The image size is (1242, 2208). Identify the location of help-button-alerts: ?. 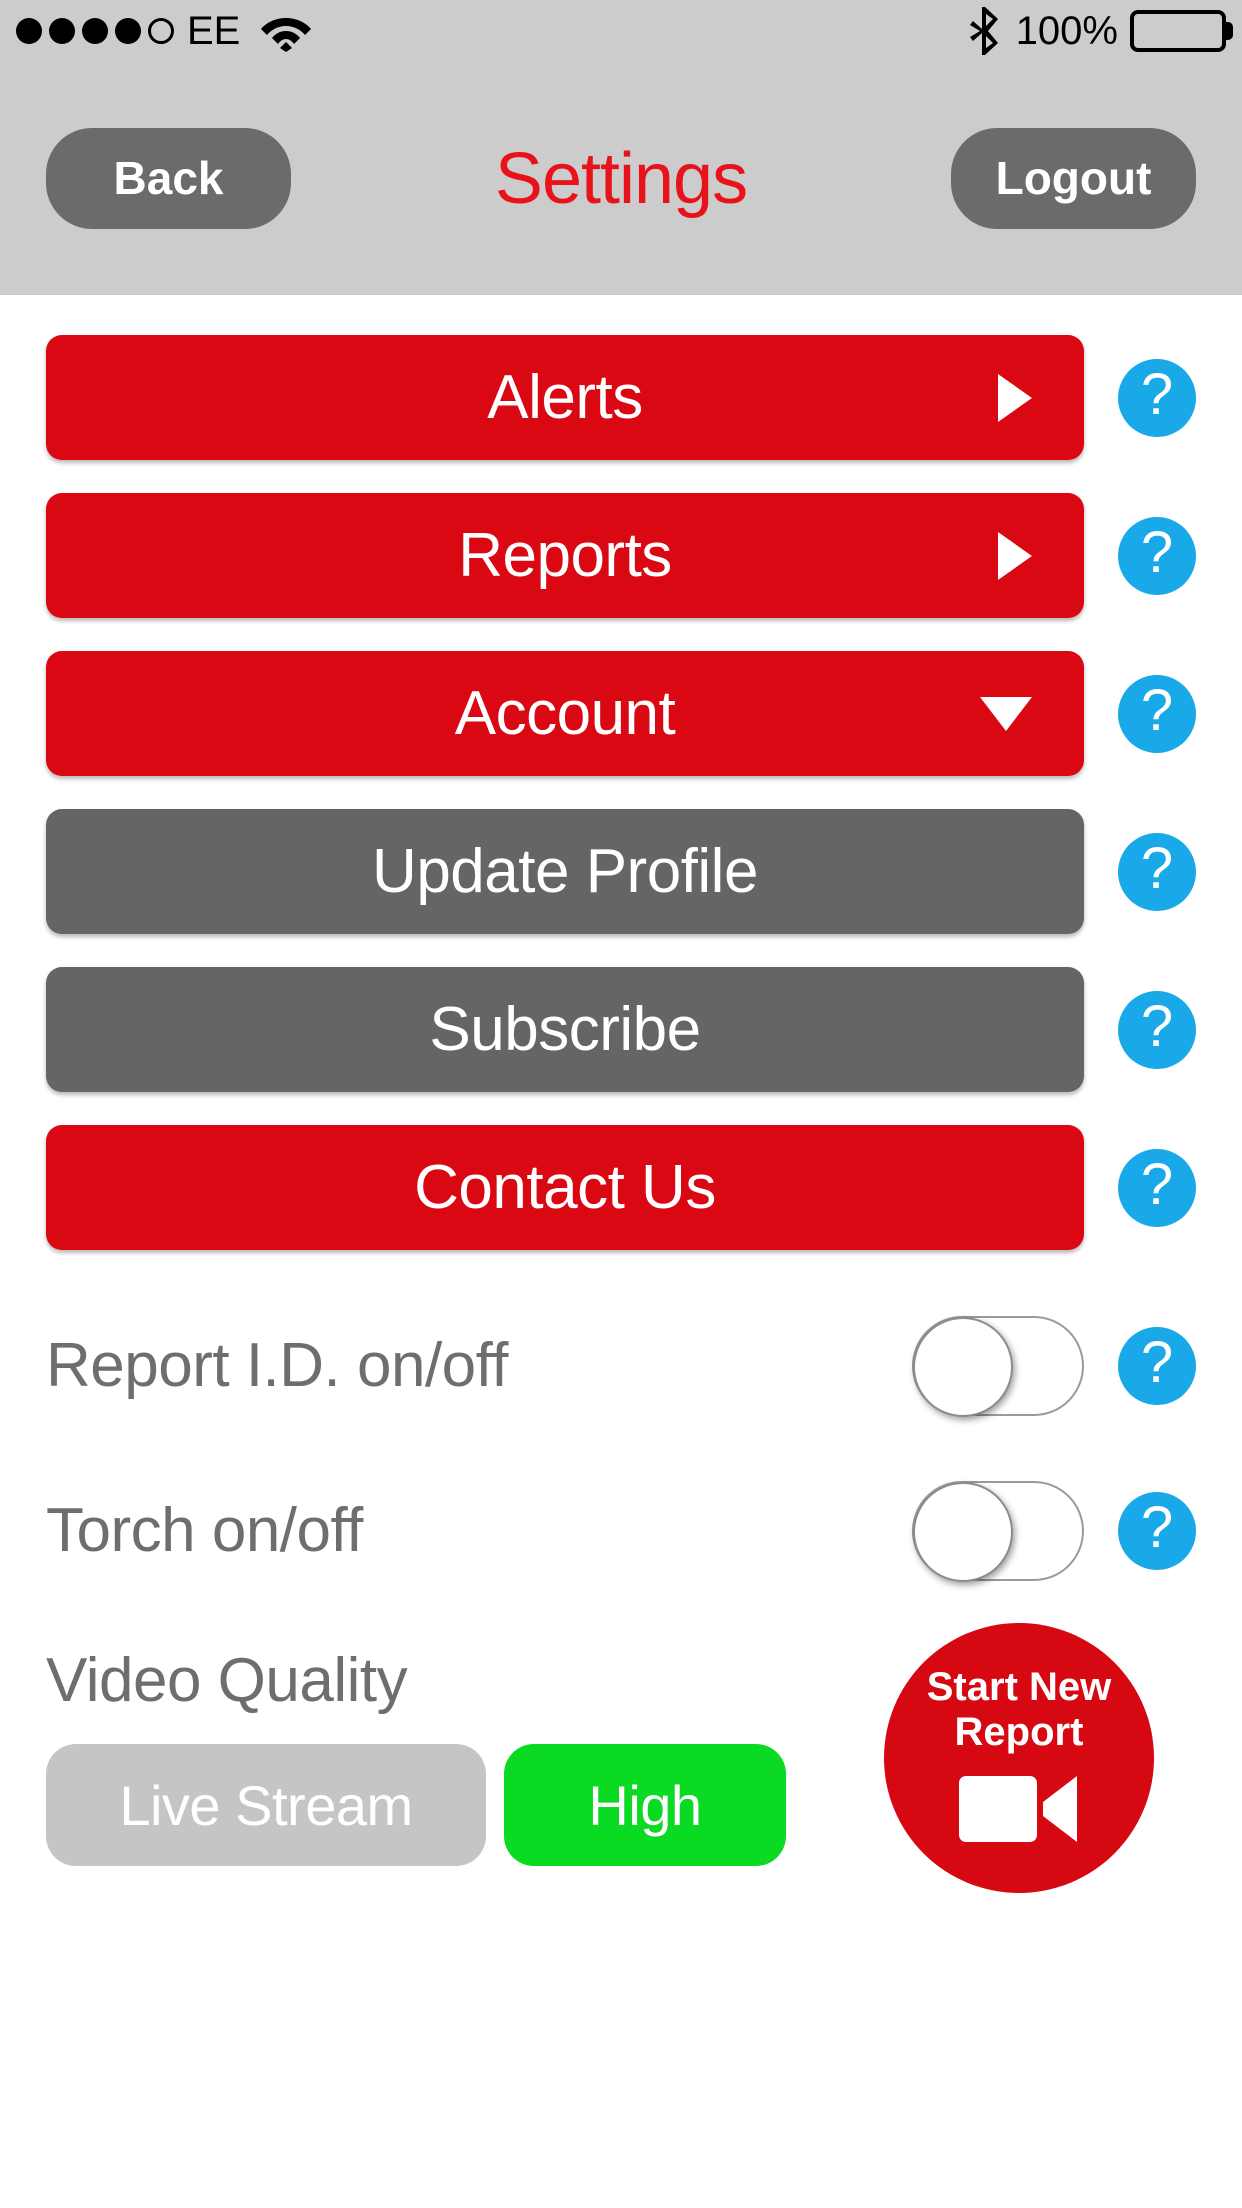
(1157, 397).